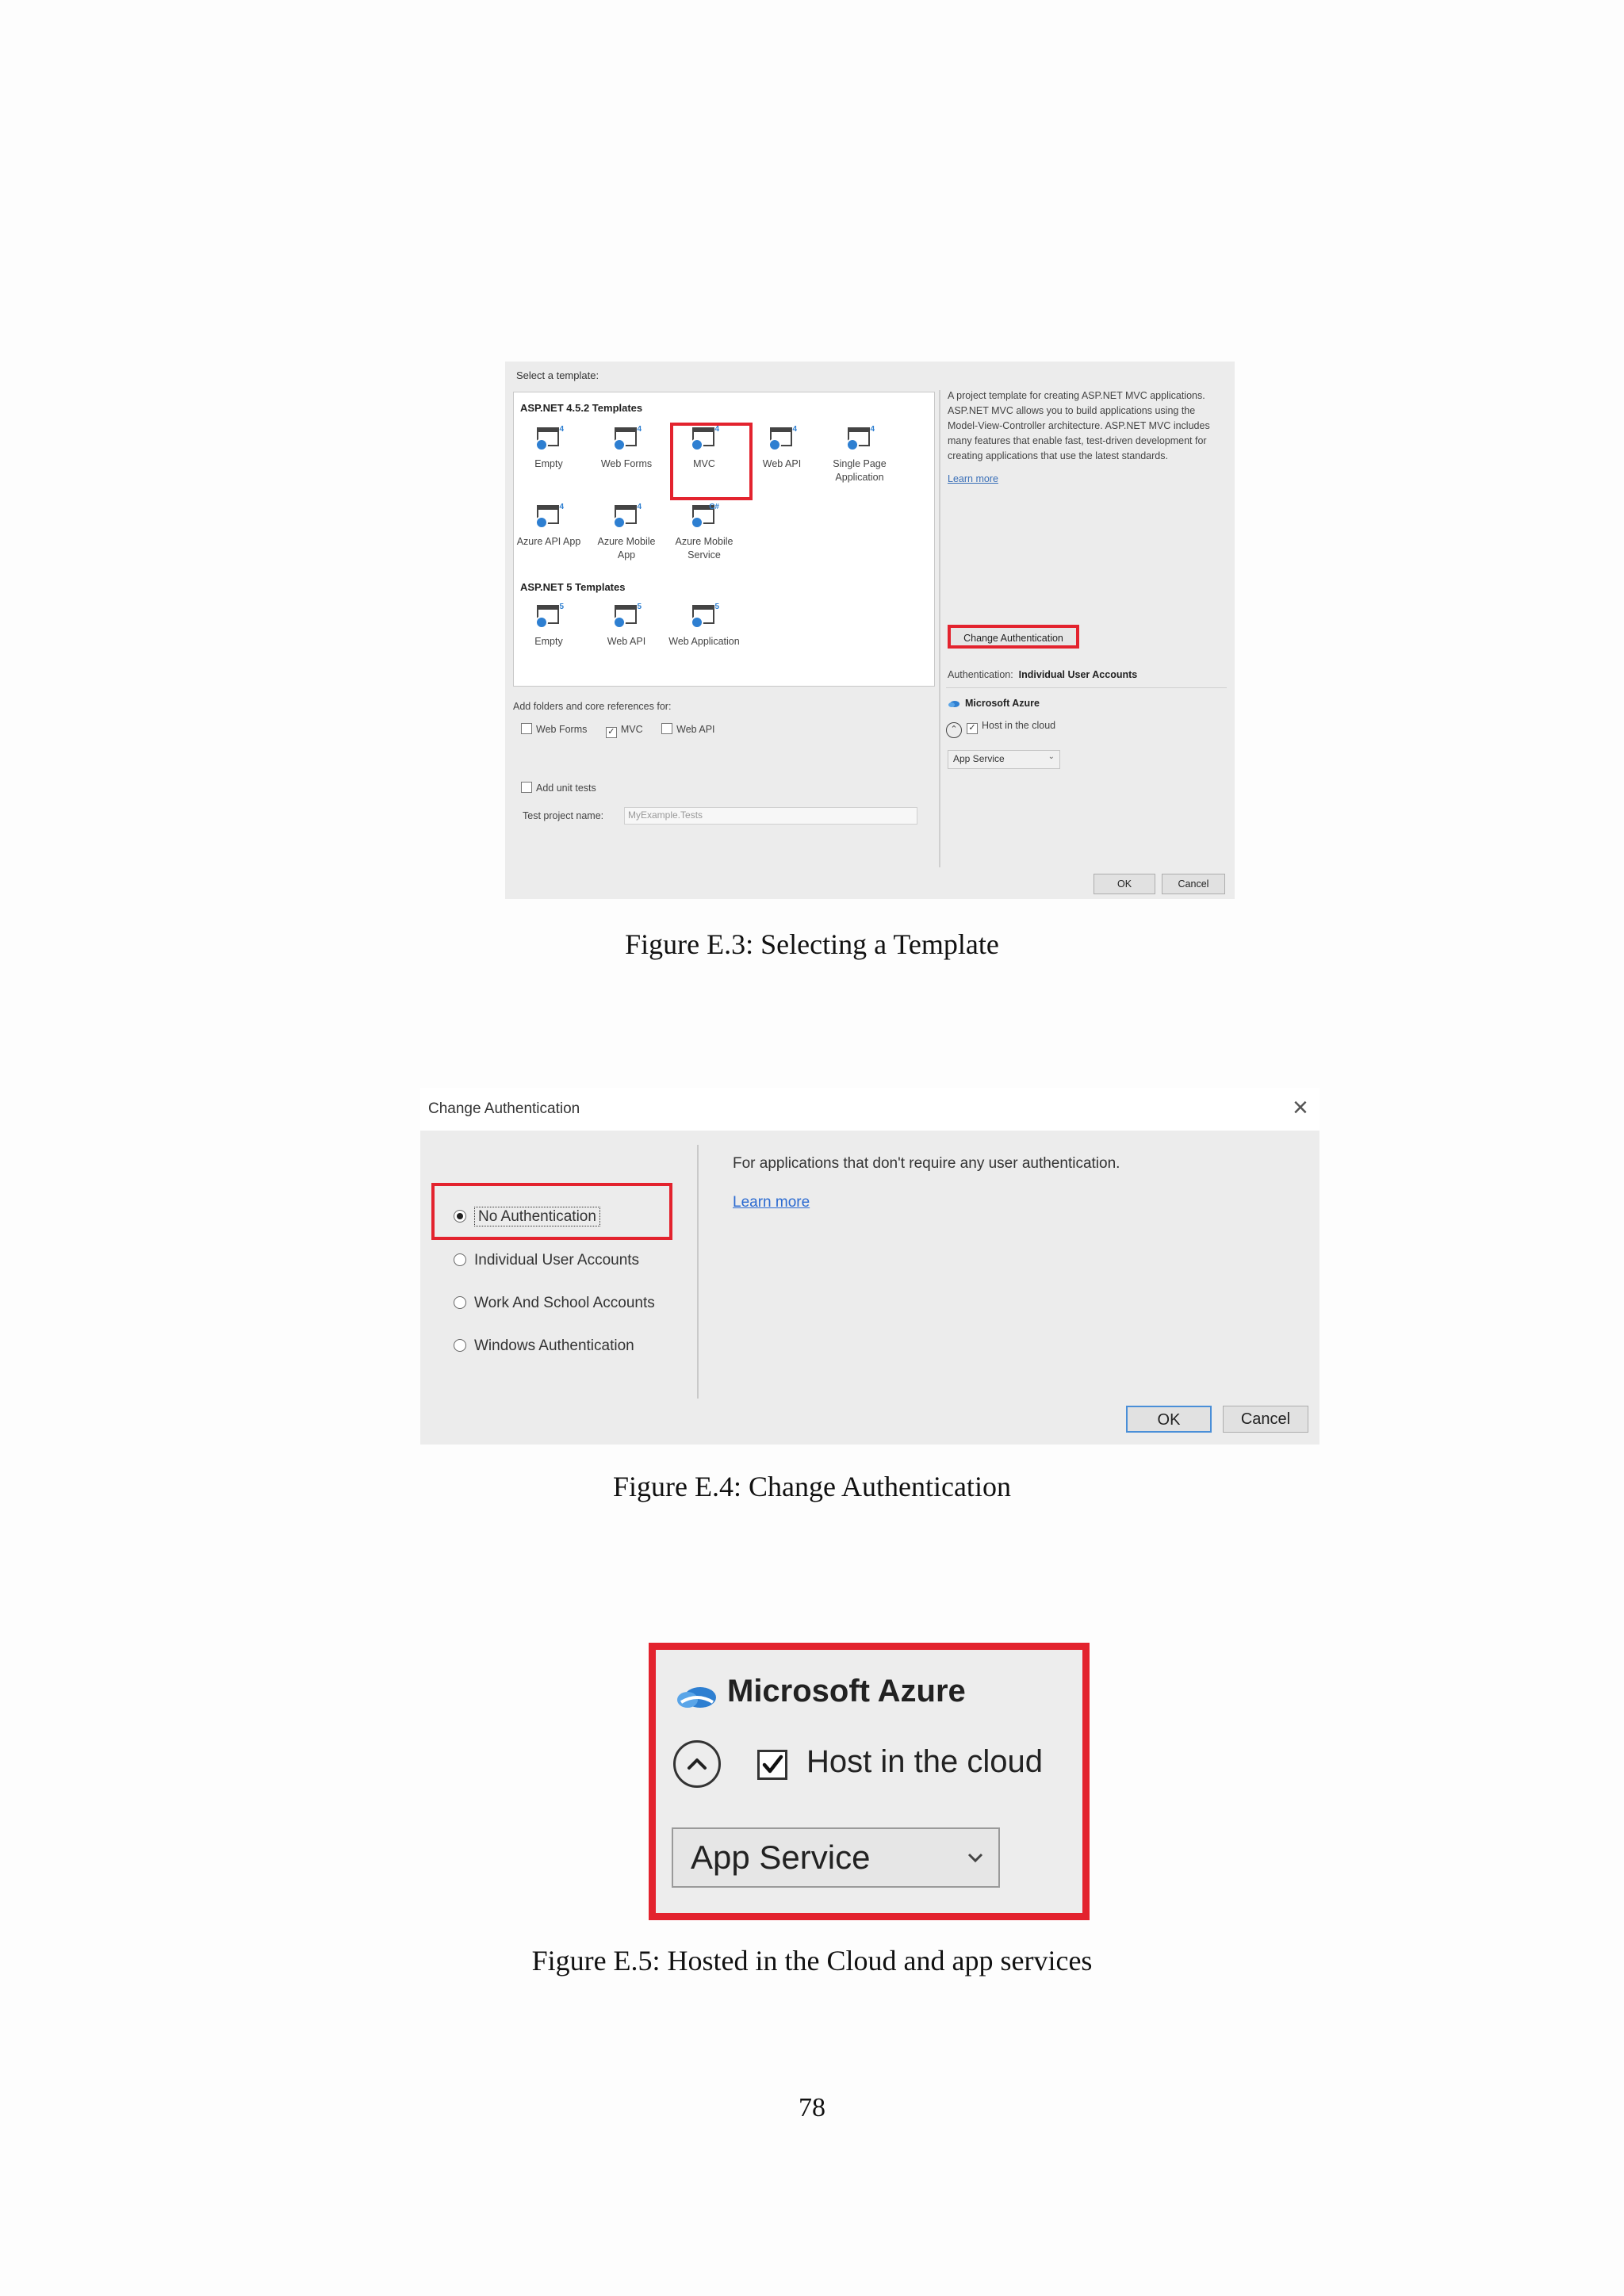  What do you see at coordinates (812, 1486) in the screenshot?
I see `figure-caption-e4: Figure E.4: Change Authentication` at bounding box center [812, 1486].